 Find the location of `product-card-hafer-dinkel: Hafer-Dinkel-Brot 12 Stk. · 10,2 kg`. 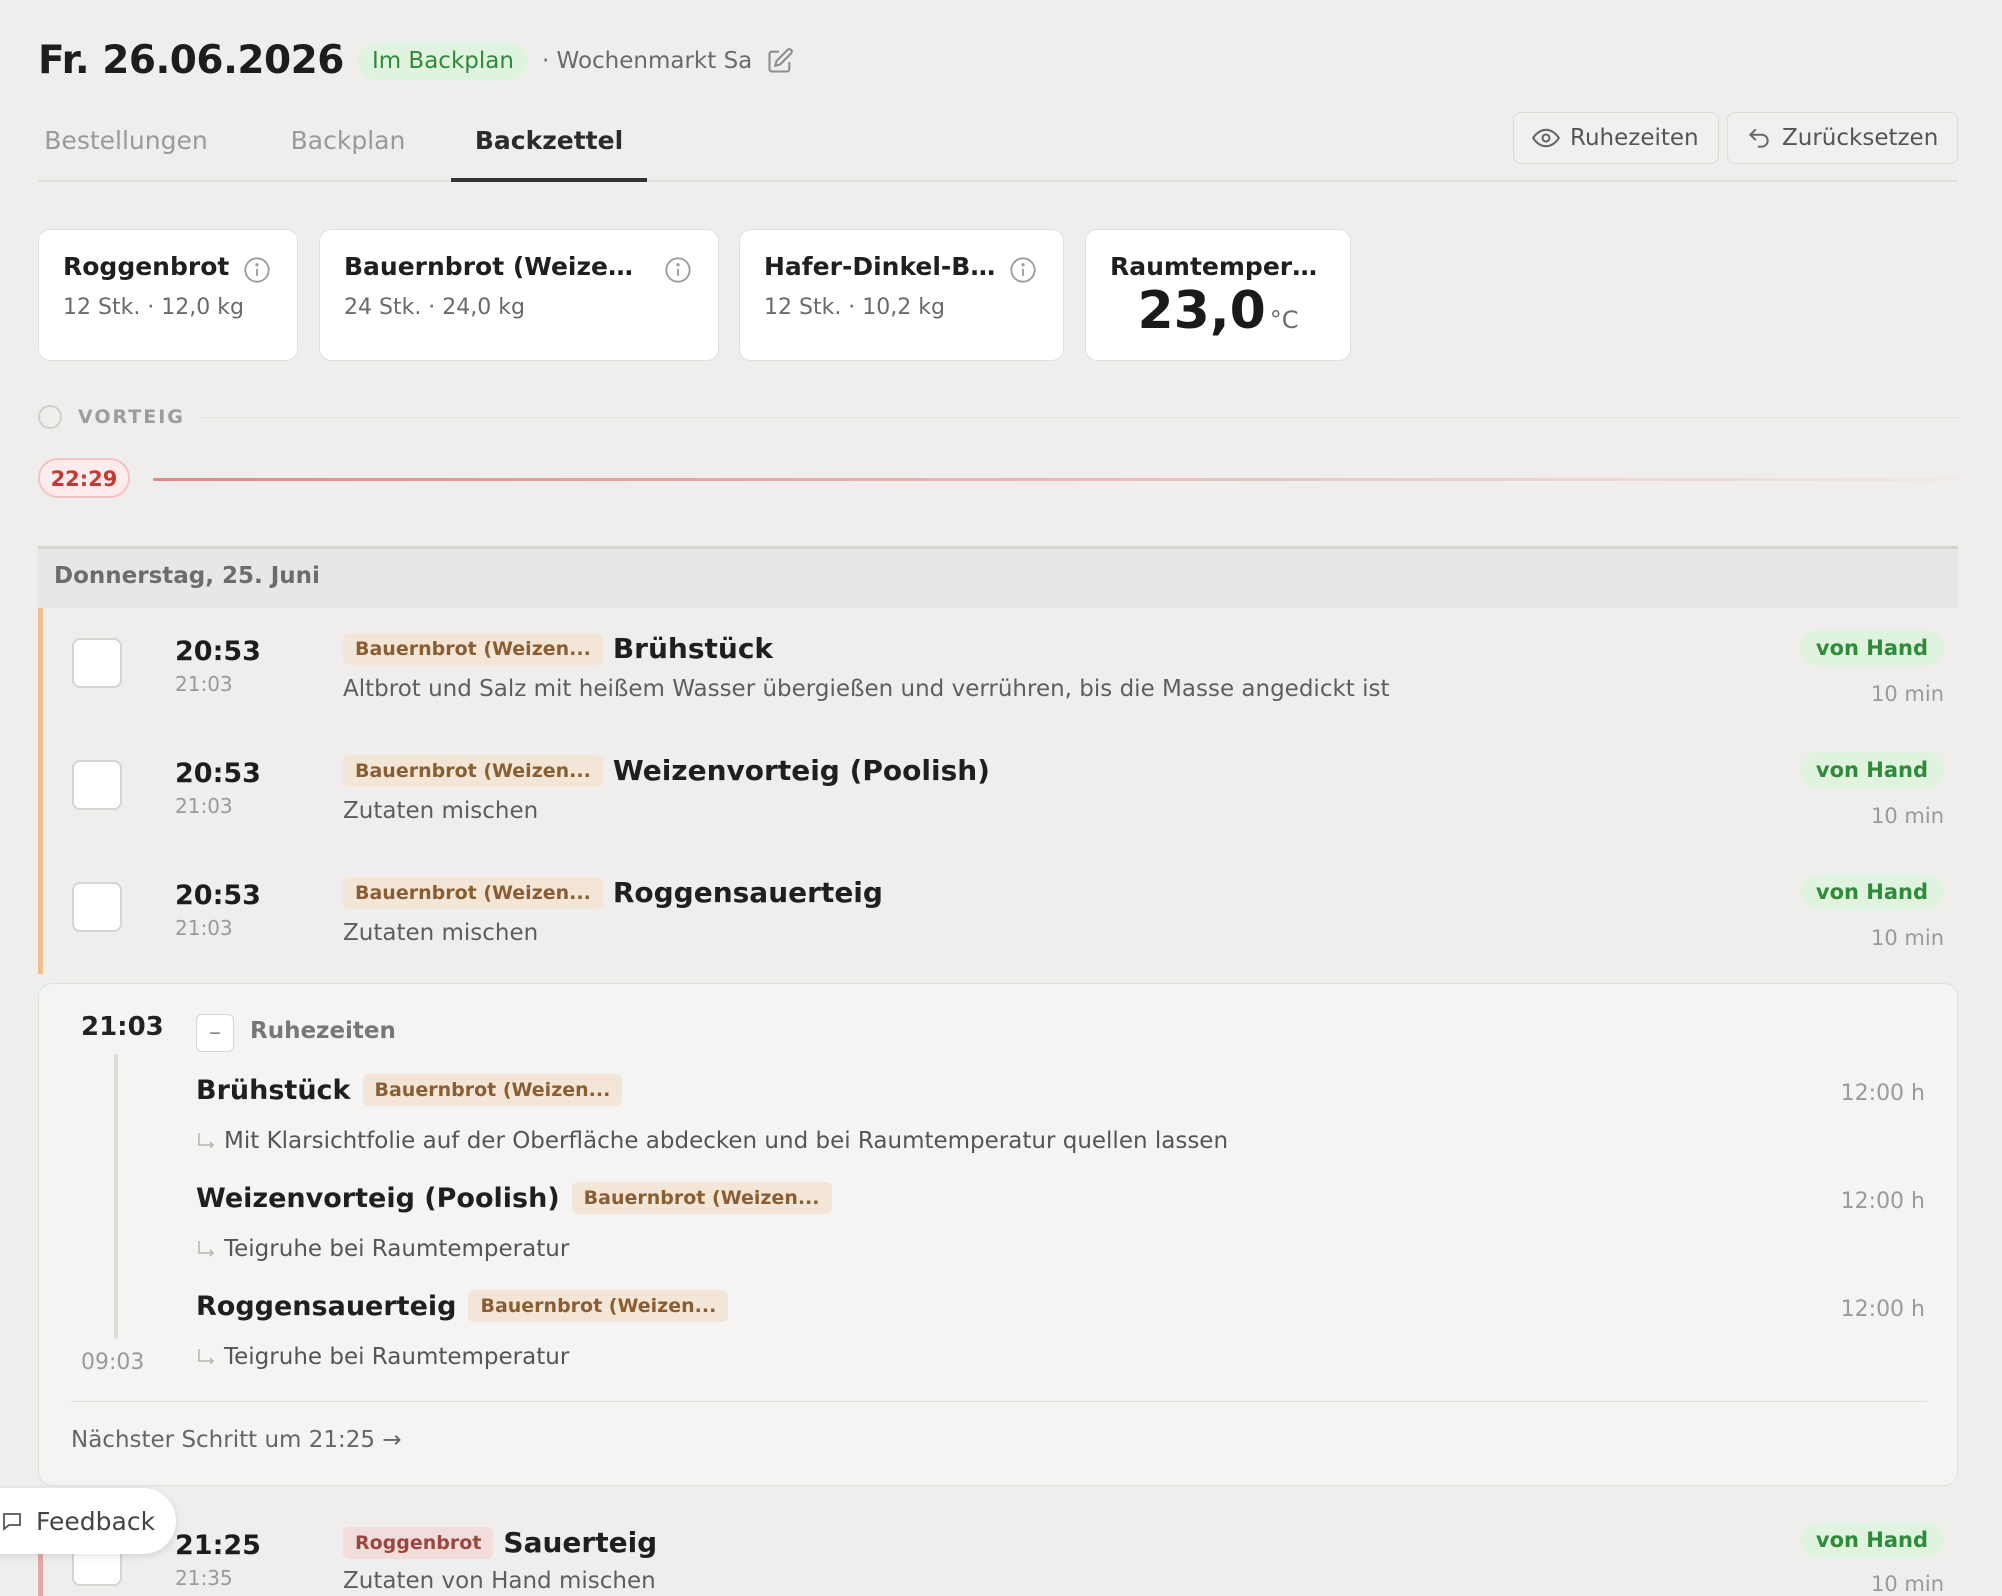

product-card-hafer-dinkel: Hafer-Dinkel-Brot 12 Stk. · 10,2 kg is located at coordinates (901, 295).